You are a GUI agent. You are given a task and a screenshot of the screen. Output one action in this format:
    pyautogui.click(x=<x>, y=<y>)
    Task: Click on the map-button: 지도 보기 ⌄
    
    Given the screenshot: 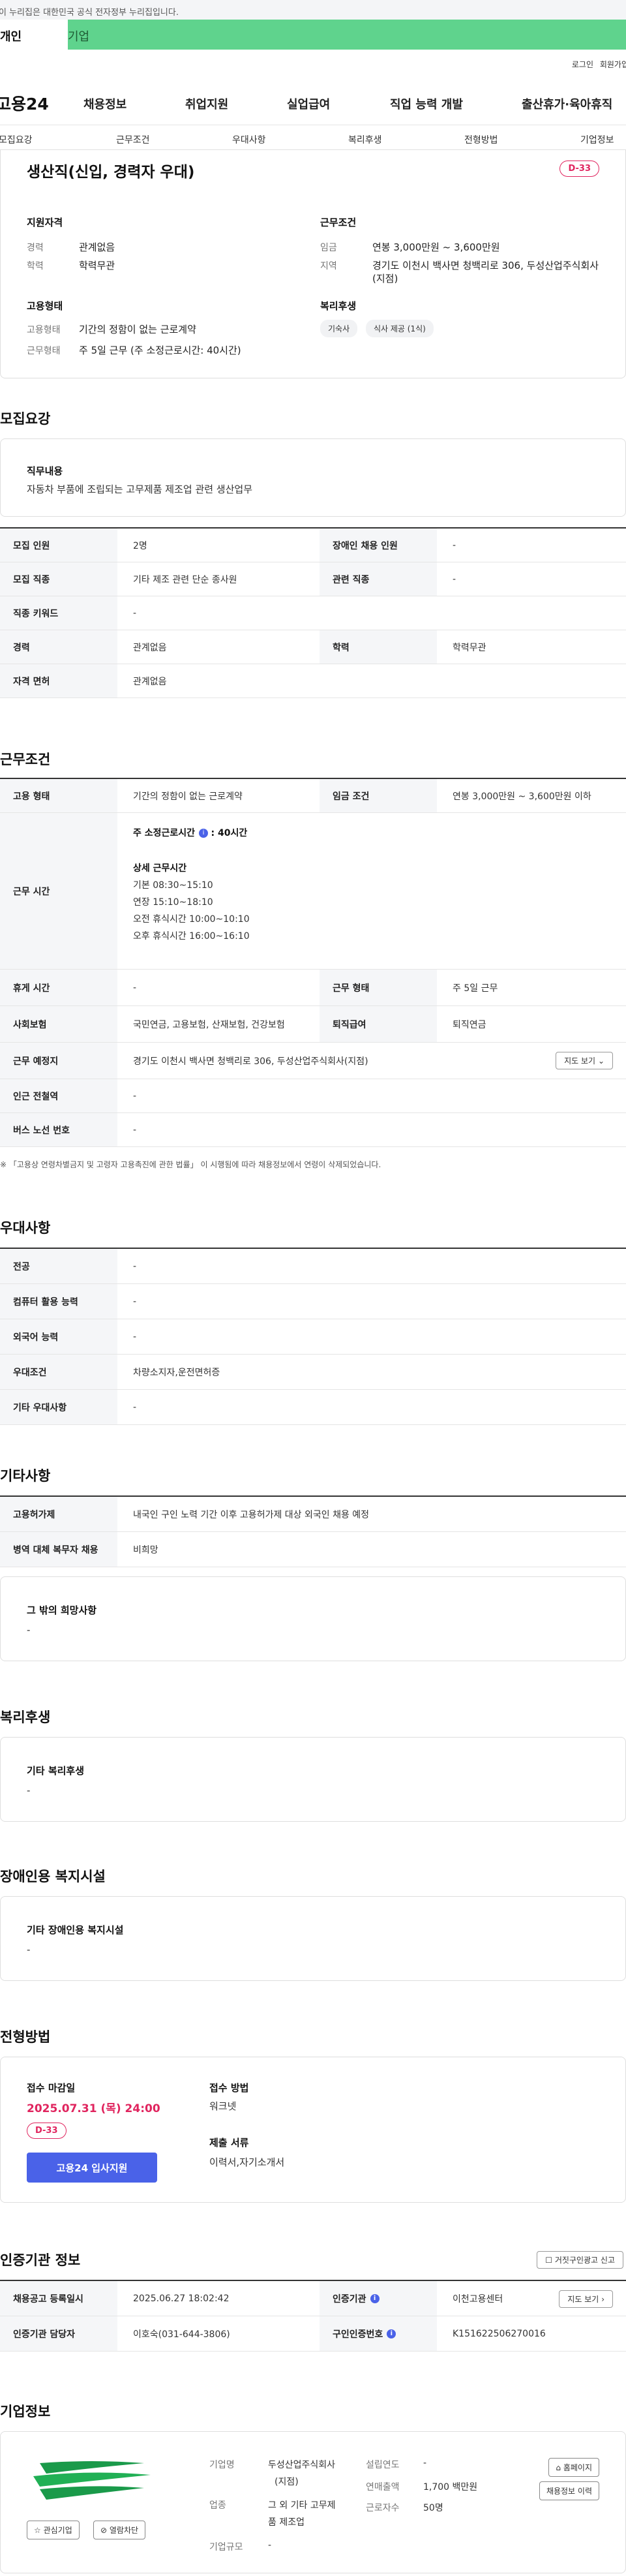 What is the action you would take?
    pyautogui.click(x=584, y=1060)
    